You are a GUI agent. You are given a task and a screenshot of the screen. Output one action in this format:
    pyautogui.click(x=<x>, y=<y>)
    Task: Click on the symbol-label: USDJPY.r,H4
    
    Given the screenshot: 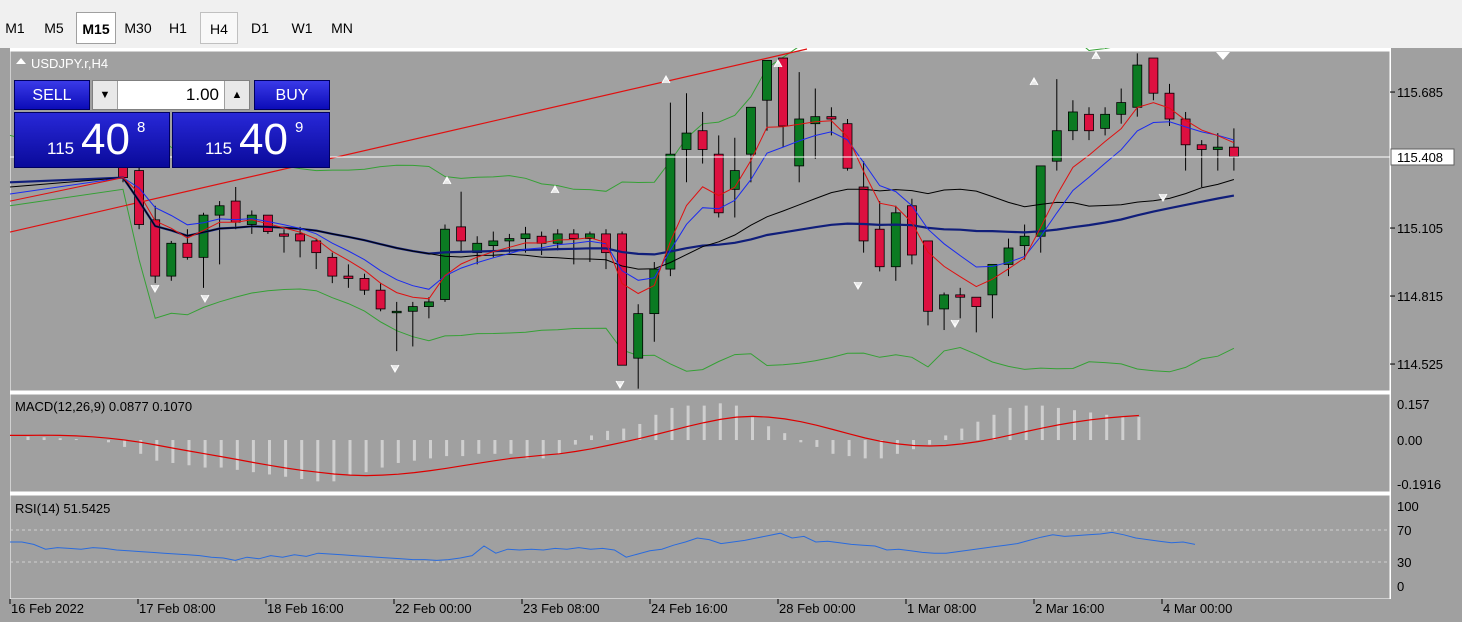 What is the action you would take?
    pyautogui.click(x=69, y=63)
    